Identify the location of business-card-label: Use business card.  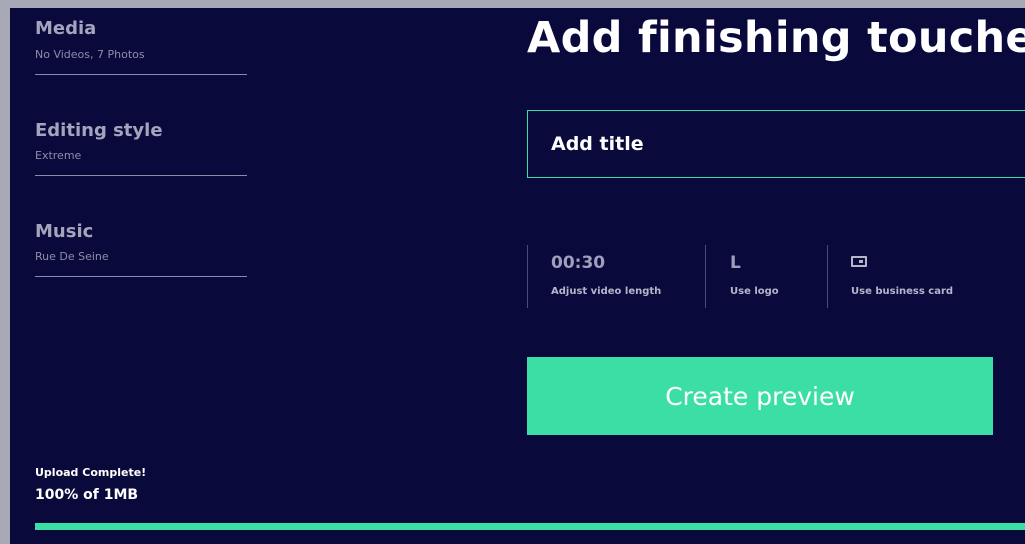
(902, 291).